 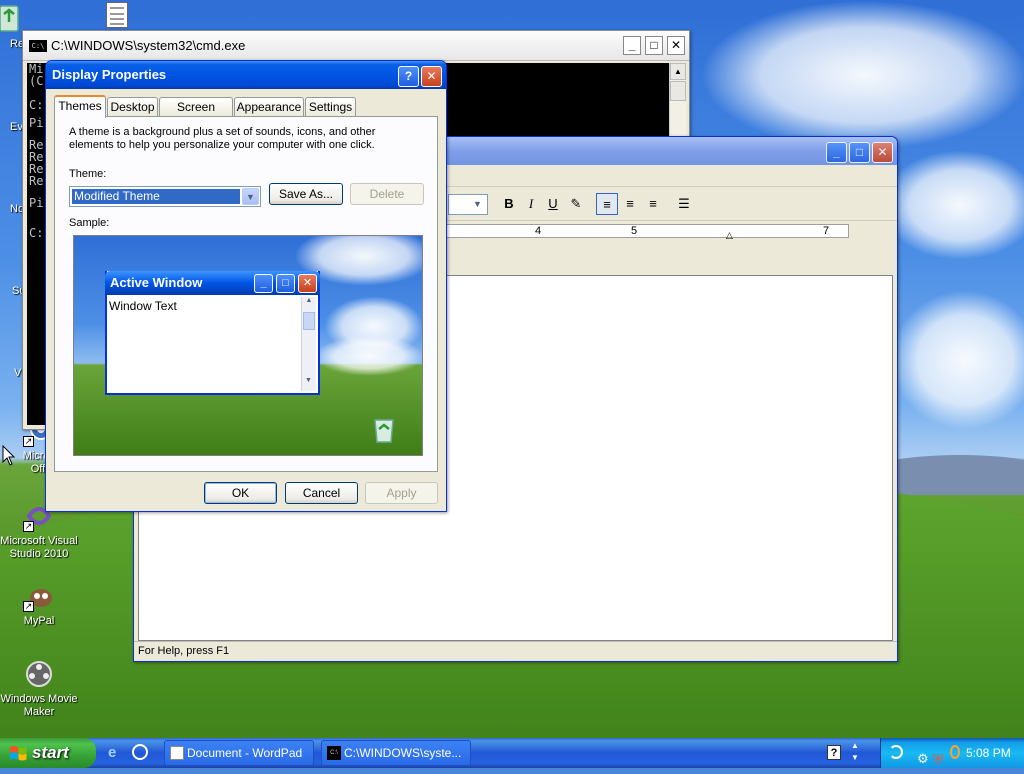 I want to click on color-button: ✎, so click(x=576, y=204).